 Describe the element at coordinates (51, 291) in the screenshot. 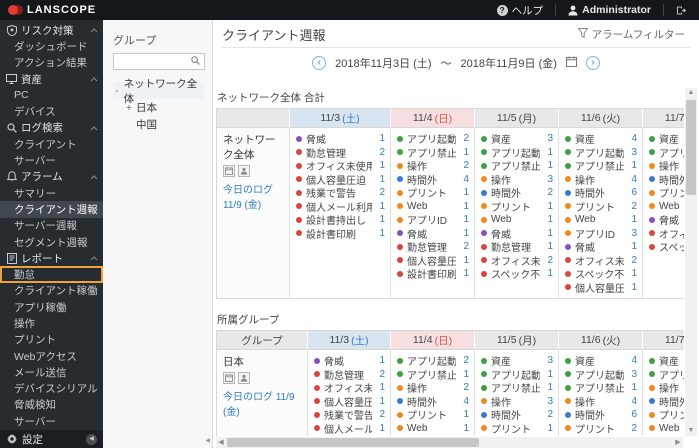

I see `sidebar-item: クライアント稼働` at that location.